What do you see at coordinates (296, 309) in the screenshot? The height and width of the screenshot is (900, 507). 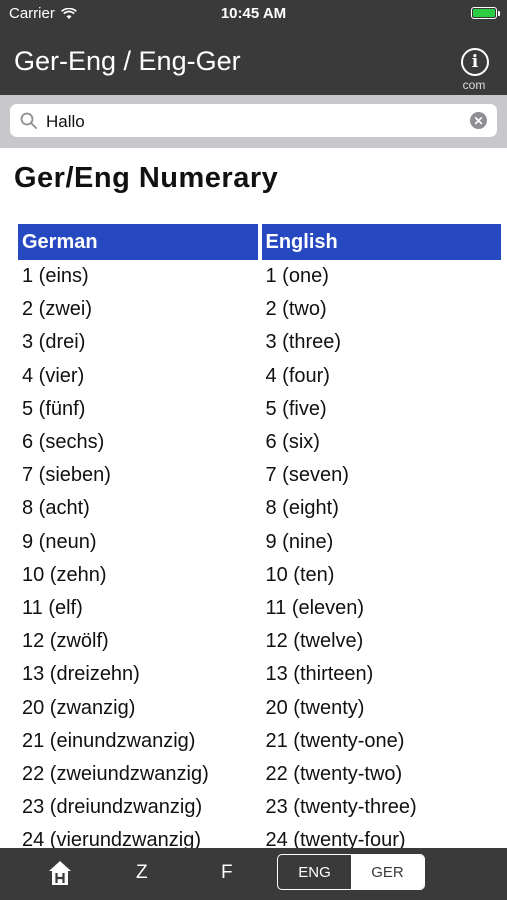 I see `english-cell: 2 (two)` at bounding box center [296, 309].